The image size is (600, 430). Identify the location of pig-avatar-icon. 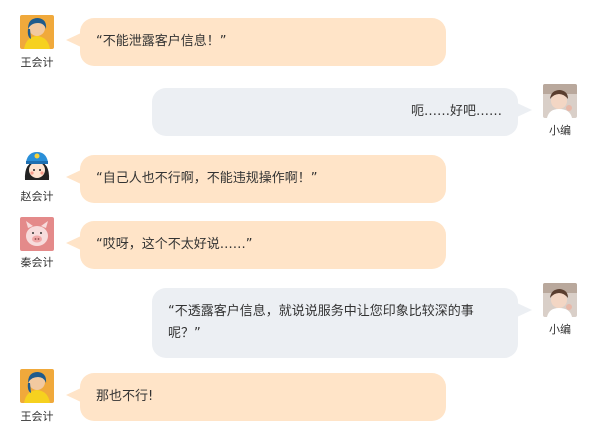
(37, 234).